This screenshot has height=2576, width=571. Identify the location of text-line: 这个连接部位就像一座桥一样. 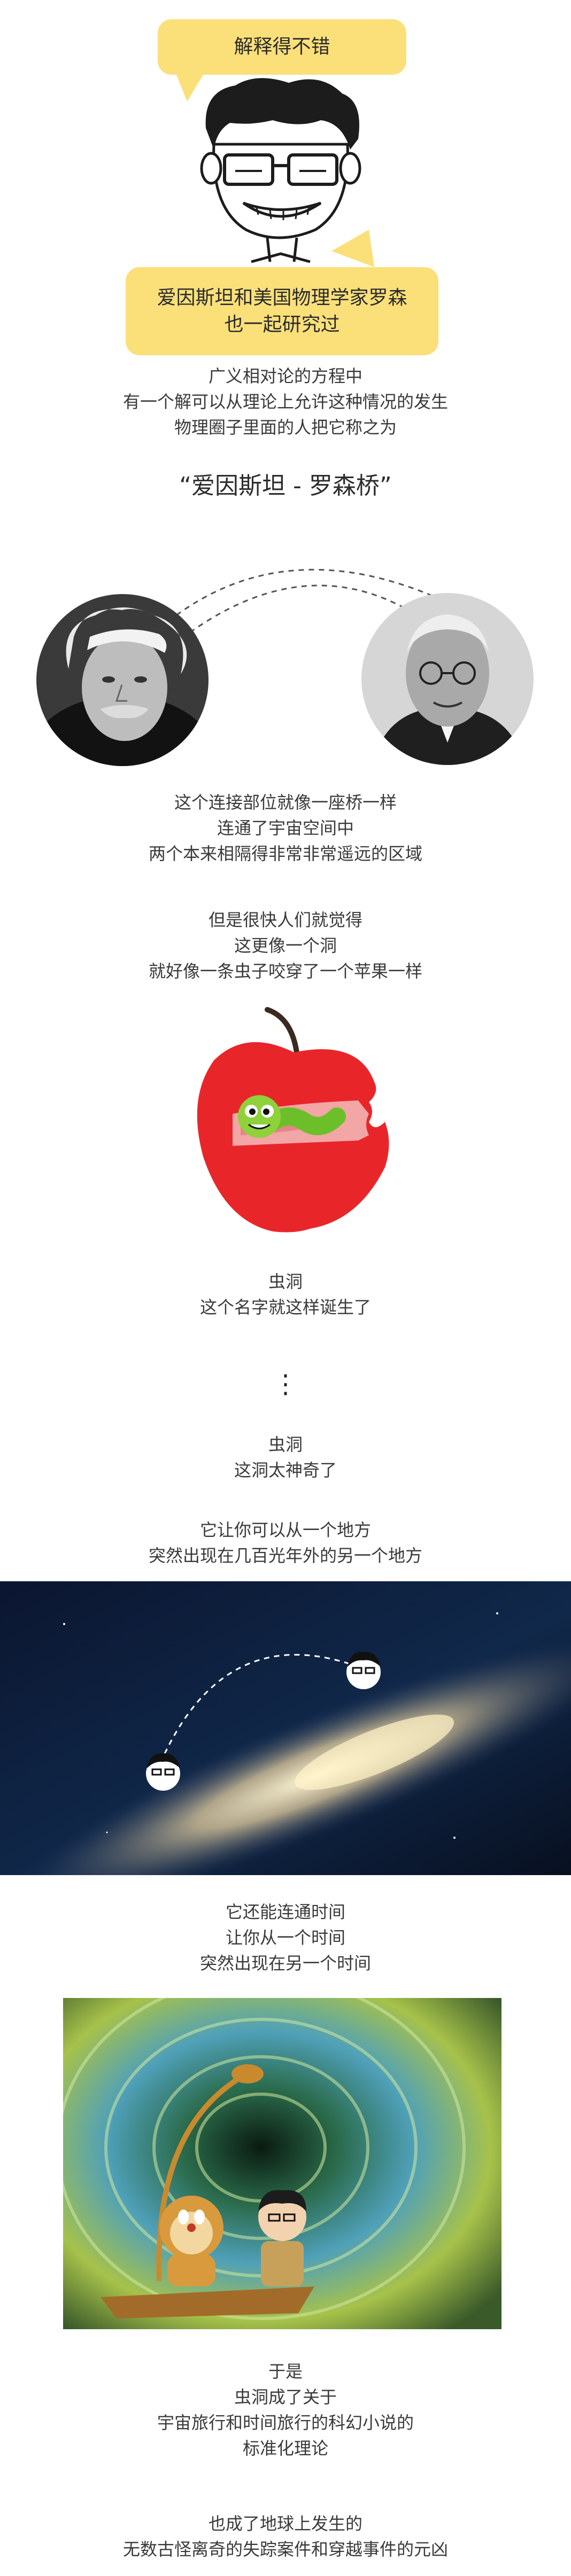
(285, 802).